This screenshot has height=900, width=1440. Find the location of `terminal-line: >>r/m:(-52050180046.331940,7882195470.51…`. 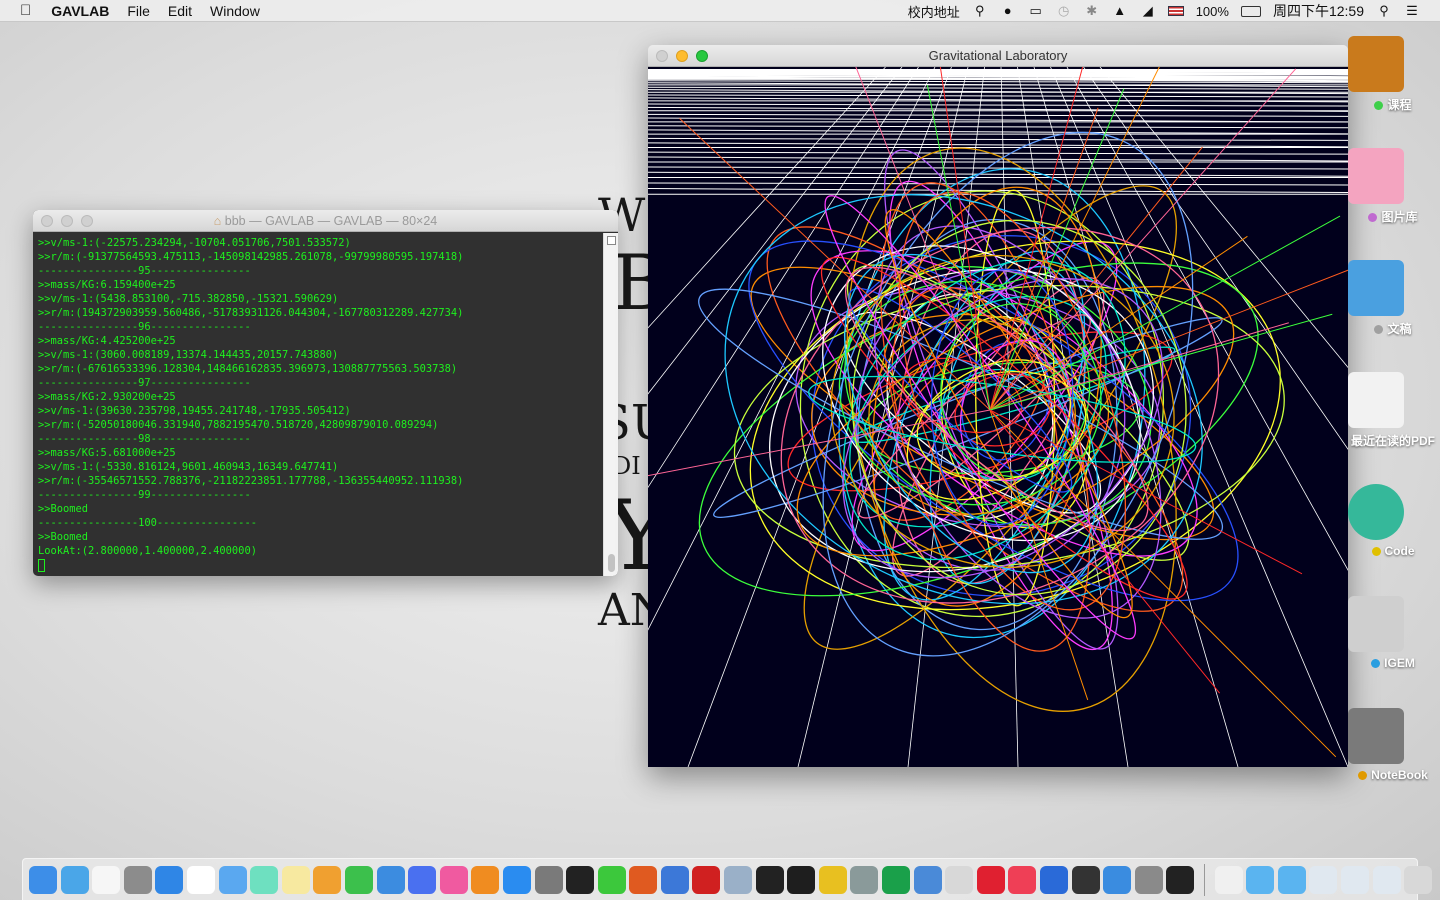

terminal-line: >>r/m:(-52050180046.331940,7882195470.51… is located at coordinates (238, 425).